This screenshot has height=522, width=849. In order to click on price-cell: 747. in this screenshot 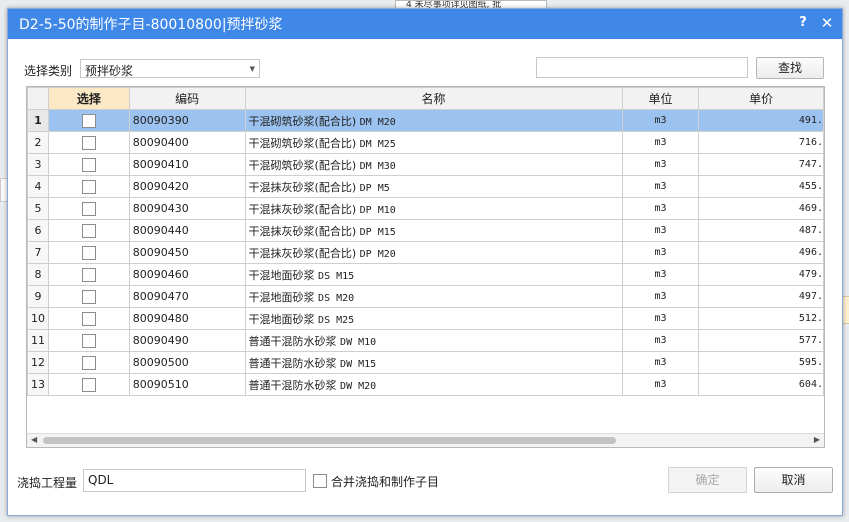, I will do `click(761, 164)`.